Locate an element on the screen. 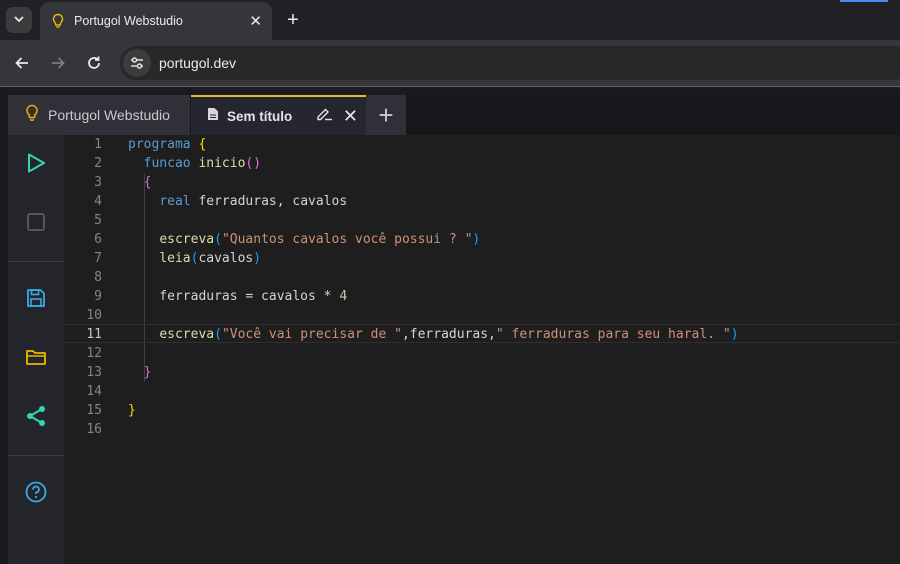 This screenshot has width=900, height=564. code-token: "Você vai precisar de " is located at coordinates (311, 334).